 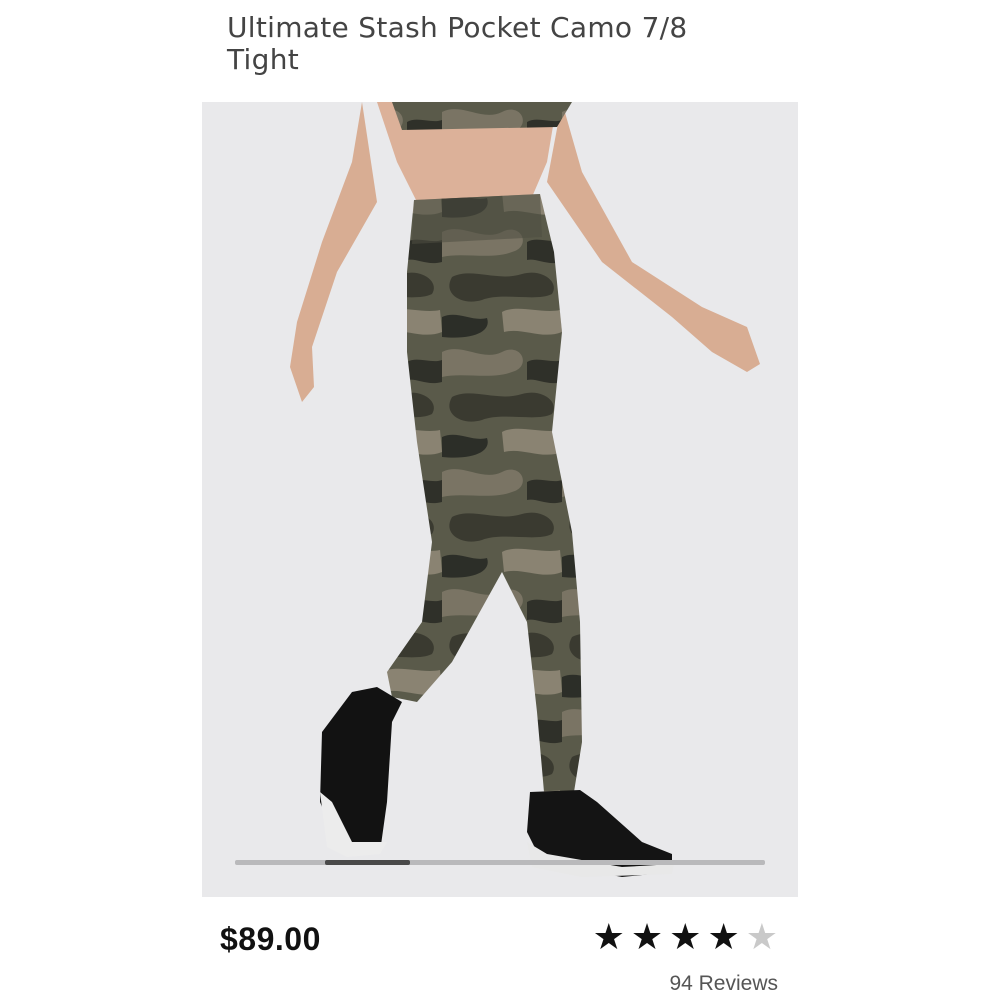 I want to click on image-scrollbar-thumb, so click(x=367, y=862).